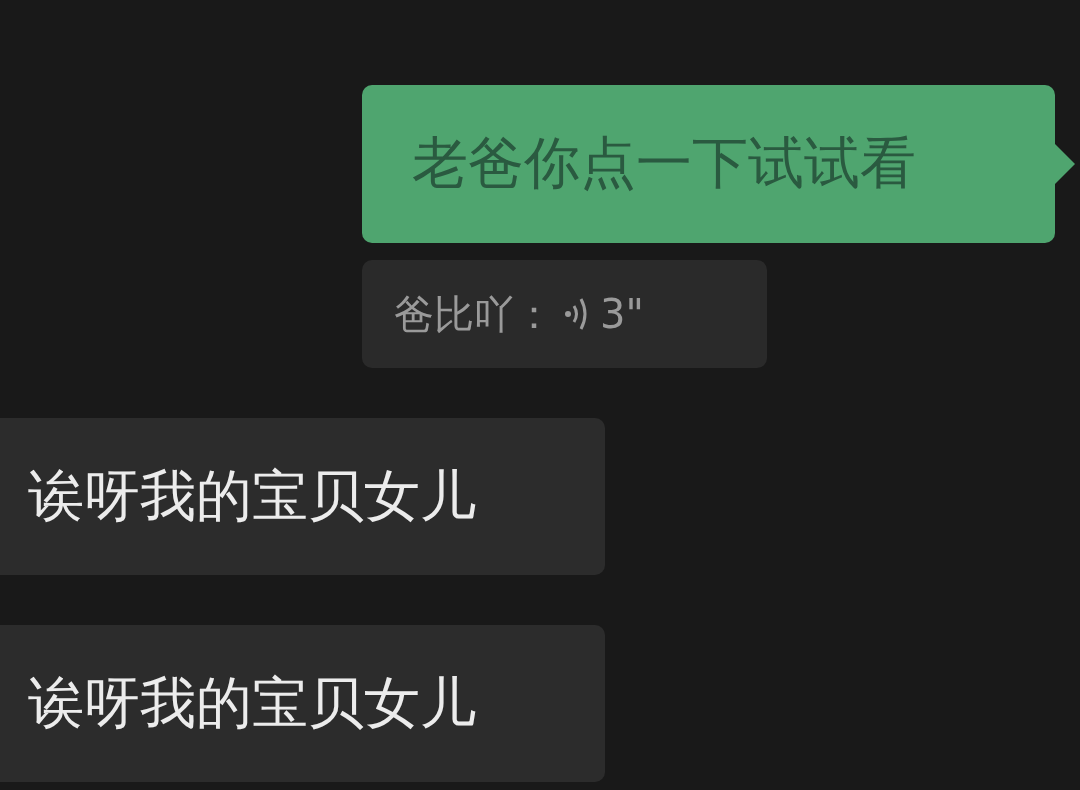 The image size is (1080, 790). What do you see at coordinates (1065, 164) in the screenshot?
I see `bubble-tail-icon` at bounding box center [1065, 164].